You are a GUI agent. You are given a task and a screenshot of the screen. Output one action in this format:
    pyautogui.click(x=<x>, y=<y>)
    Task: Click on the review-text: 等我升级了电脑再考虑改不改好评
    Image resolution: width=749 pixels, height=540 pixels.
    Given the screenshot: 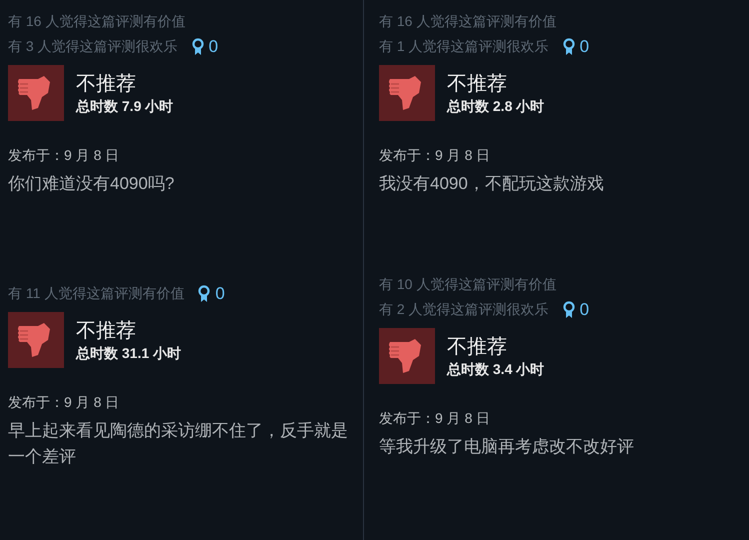 What is the action you would take?
    pyautogui.click(x=507, y=447)
    